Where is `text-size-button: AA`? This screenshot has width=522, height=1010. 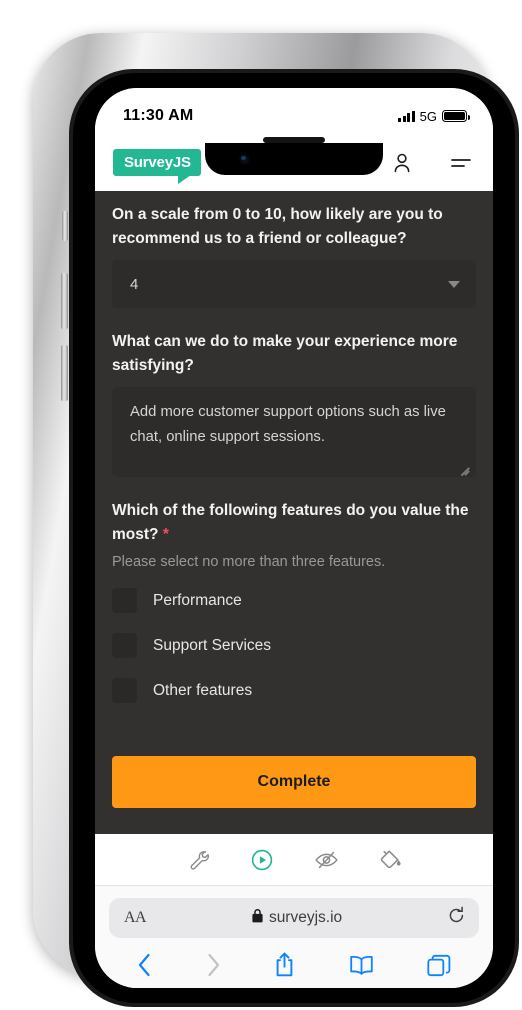
text-size-button: AA is located at coordinates (135, 918).